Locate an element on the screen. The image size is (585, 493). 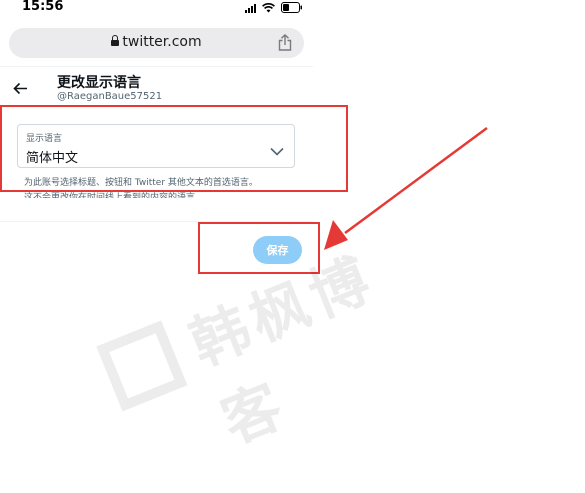
annotation-arrow is located at coordinates (406, 188).